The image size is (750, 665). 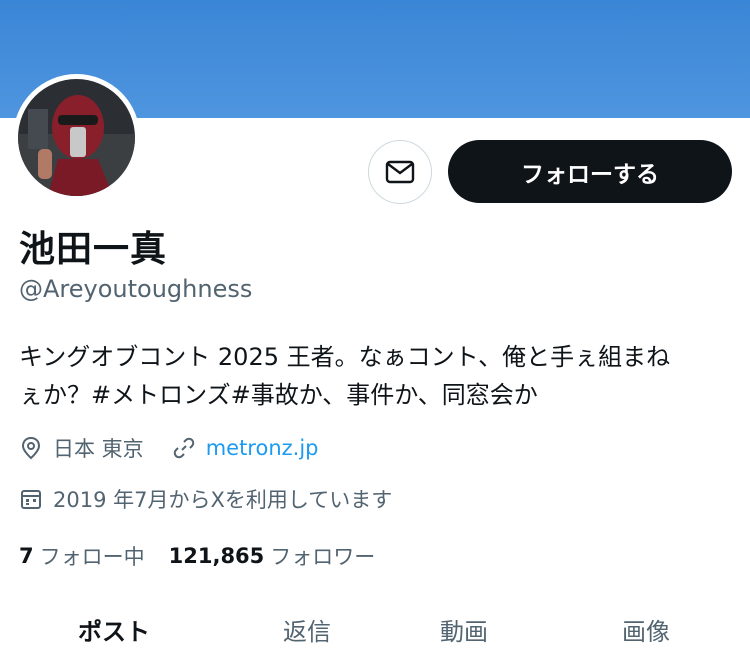 What do you see at coordinates (92, 557) in the screenshot?
I see `following-label: フォロー中` at bounding box center [92, 557].